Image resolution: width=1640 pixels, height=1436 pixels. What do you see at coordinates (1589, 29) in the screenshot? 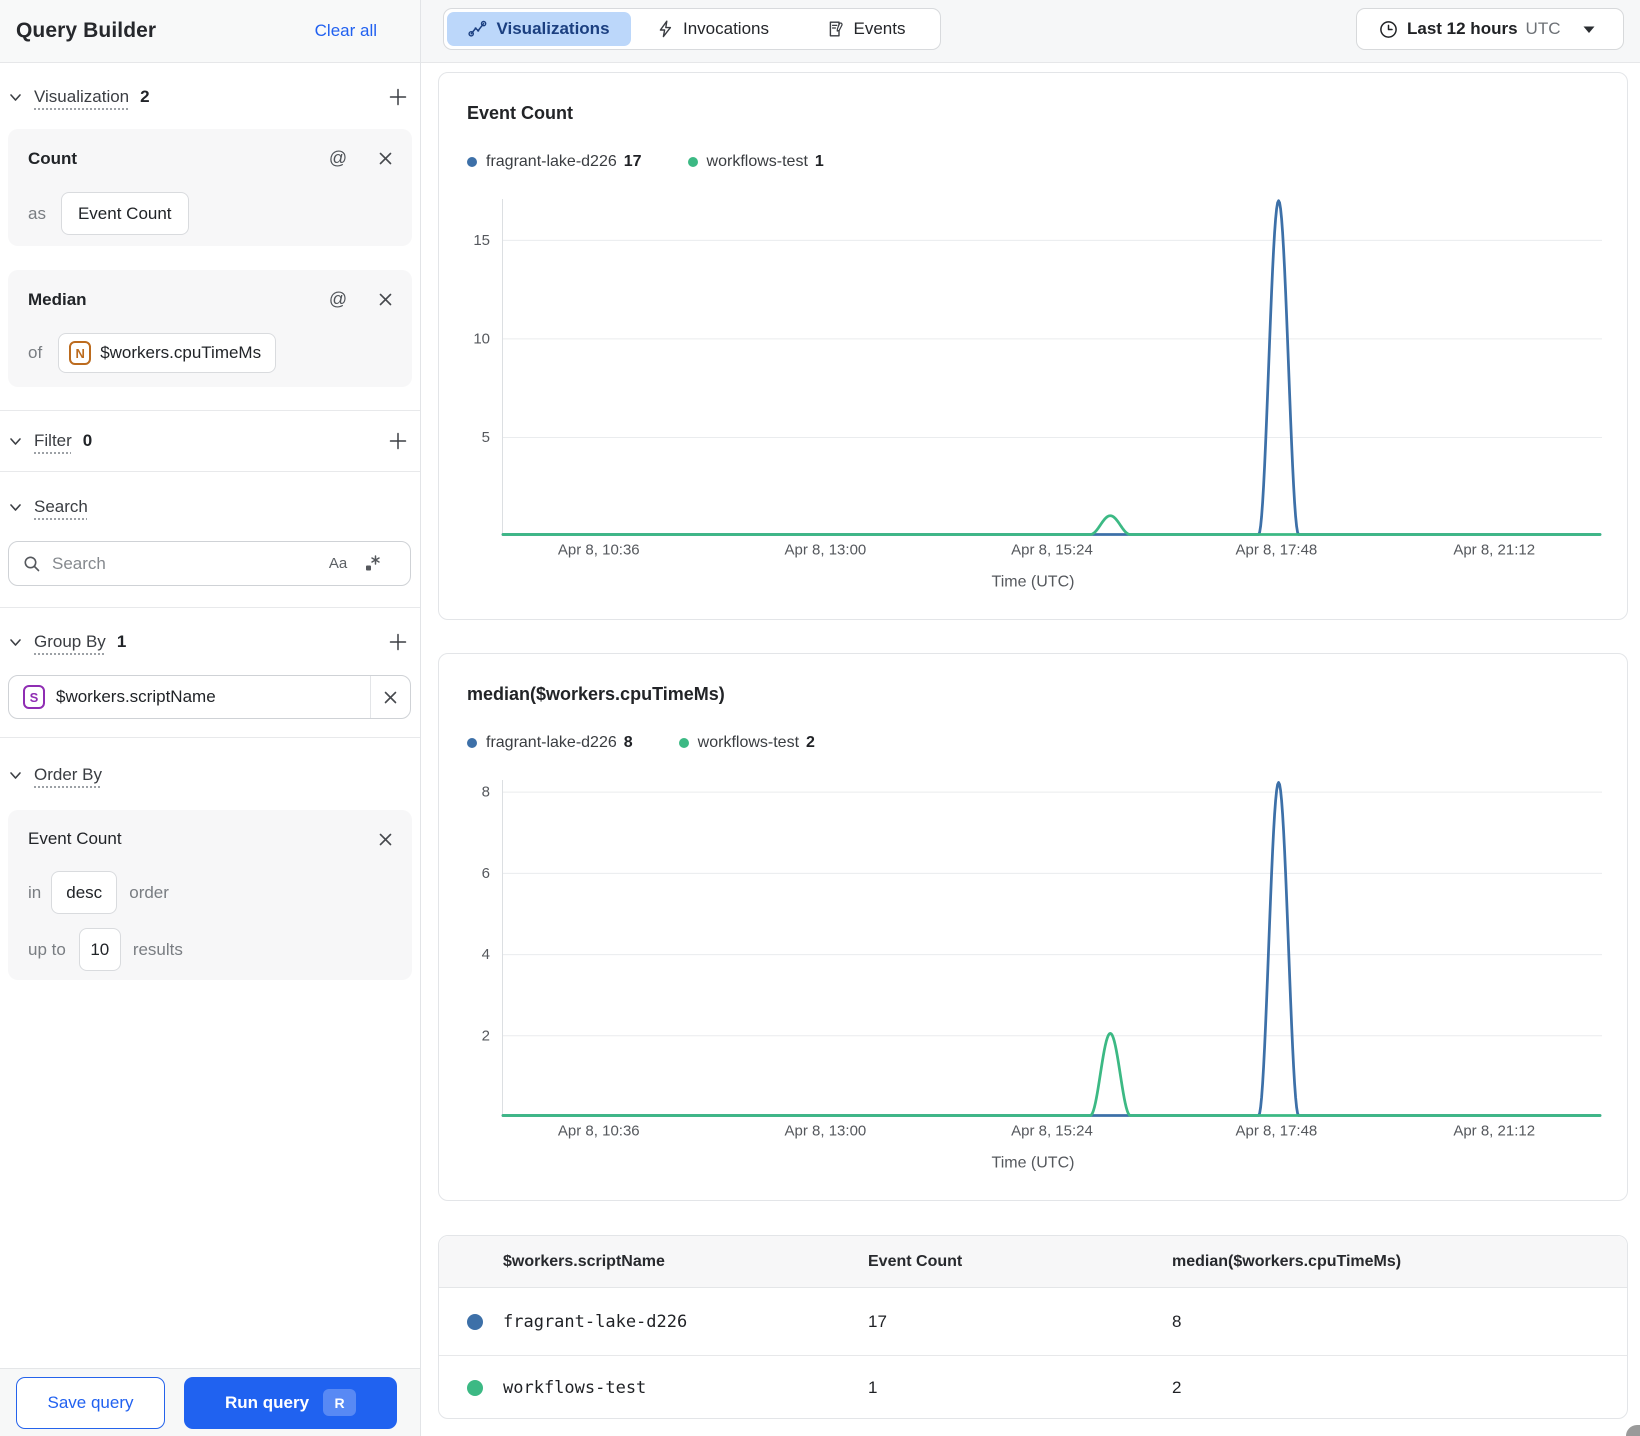
I see `caret-down-icon` at bounding box center [1589, 29].